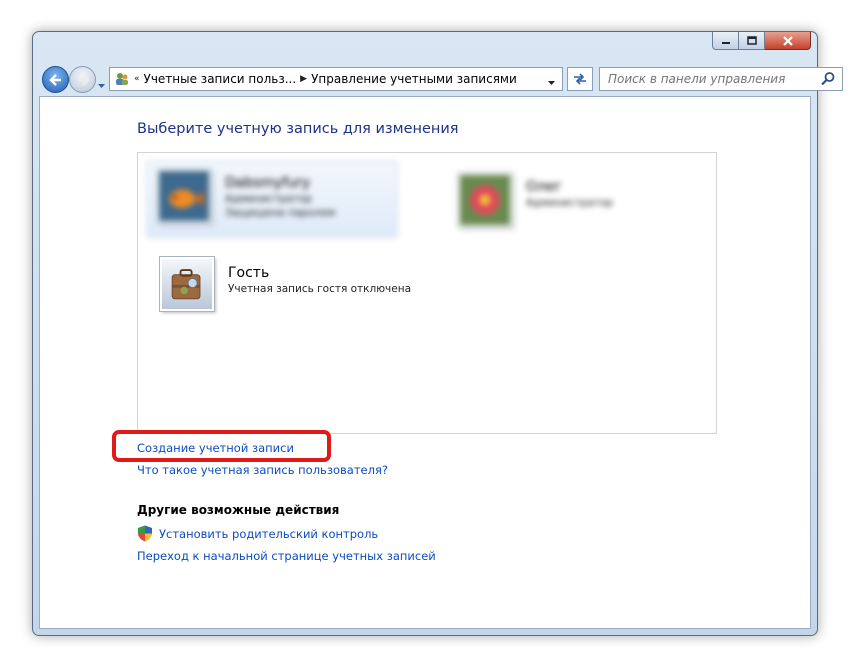 This screenshot has height=669, width=852. Describe the element at coordinates (221, 446) in the screenshot. I see `highlight-box` at that location.